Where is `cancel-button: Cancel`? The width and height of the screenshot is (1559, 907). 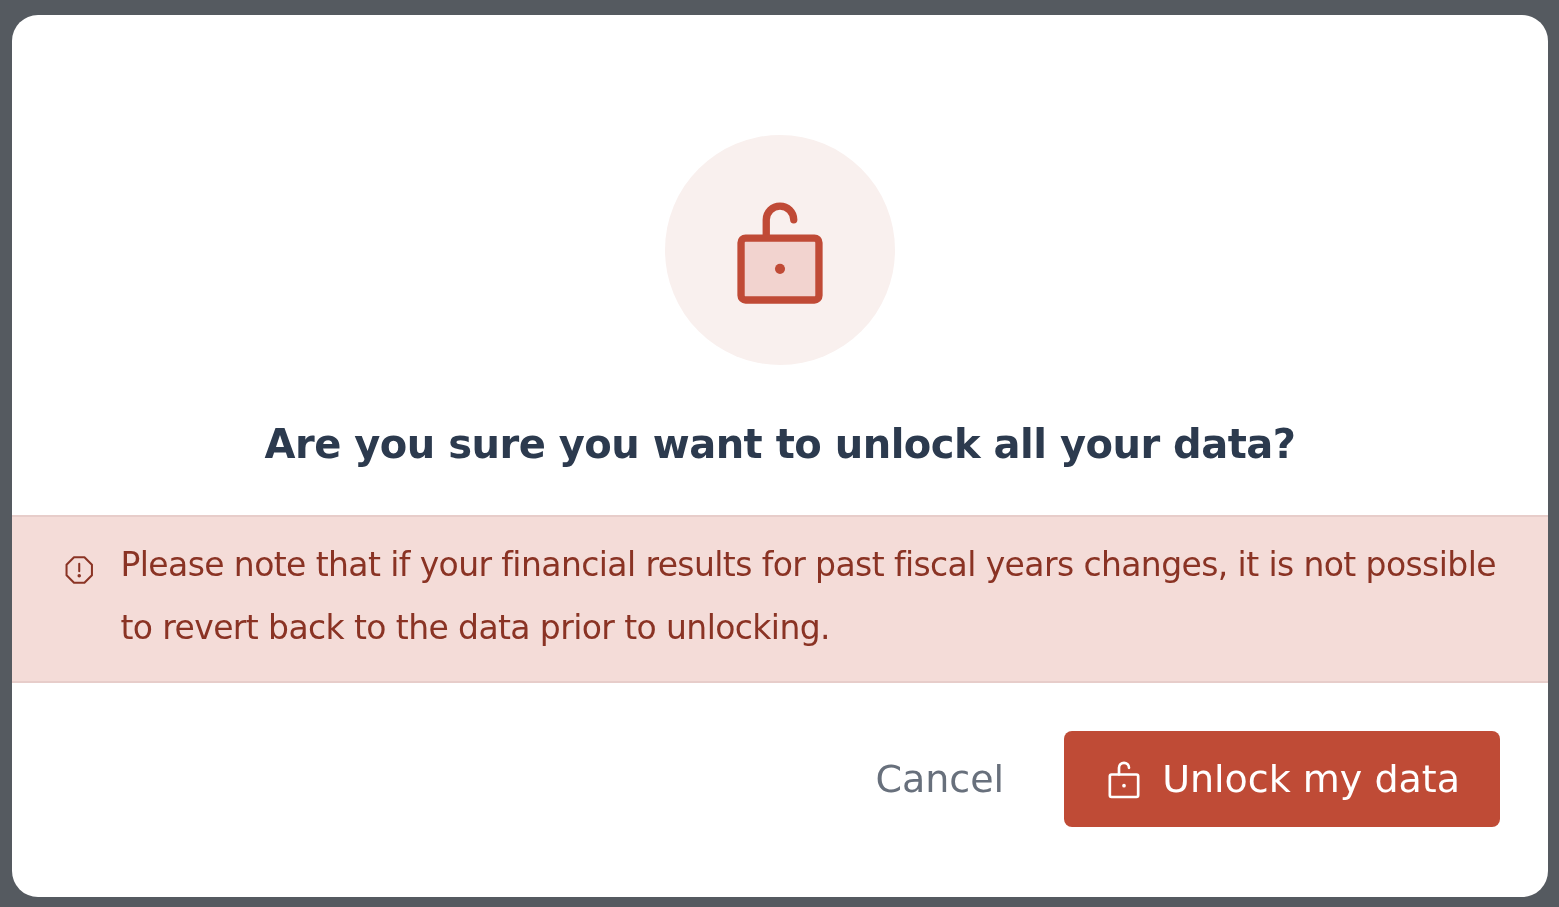 cancel-button: Cancel is located at coordinates (940, 779).